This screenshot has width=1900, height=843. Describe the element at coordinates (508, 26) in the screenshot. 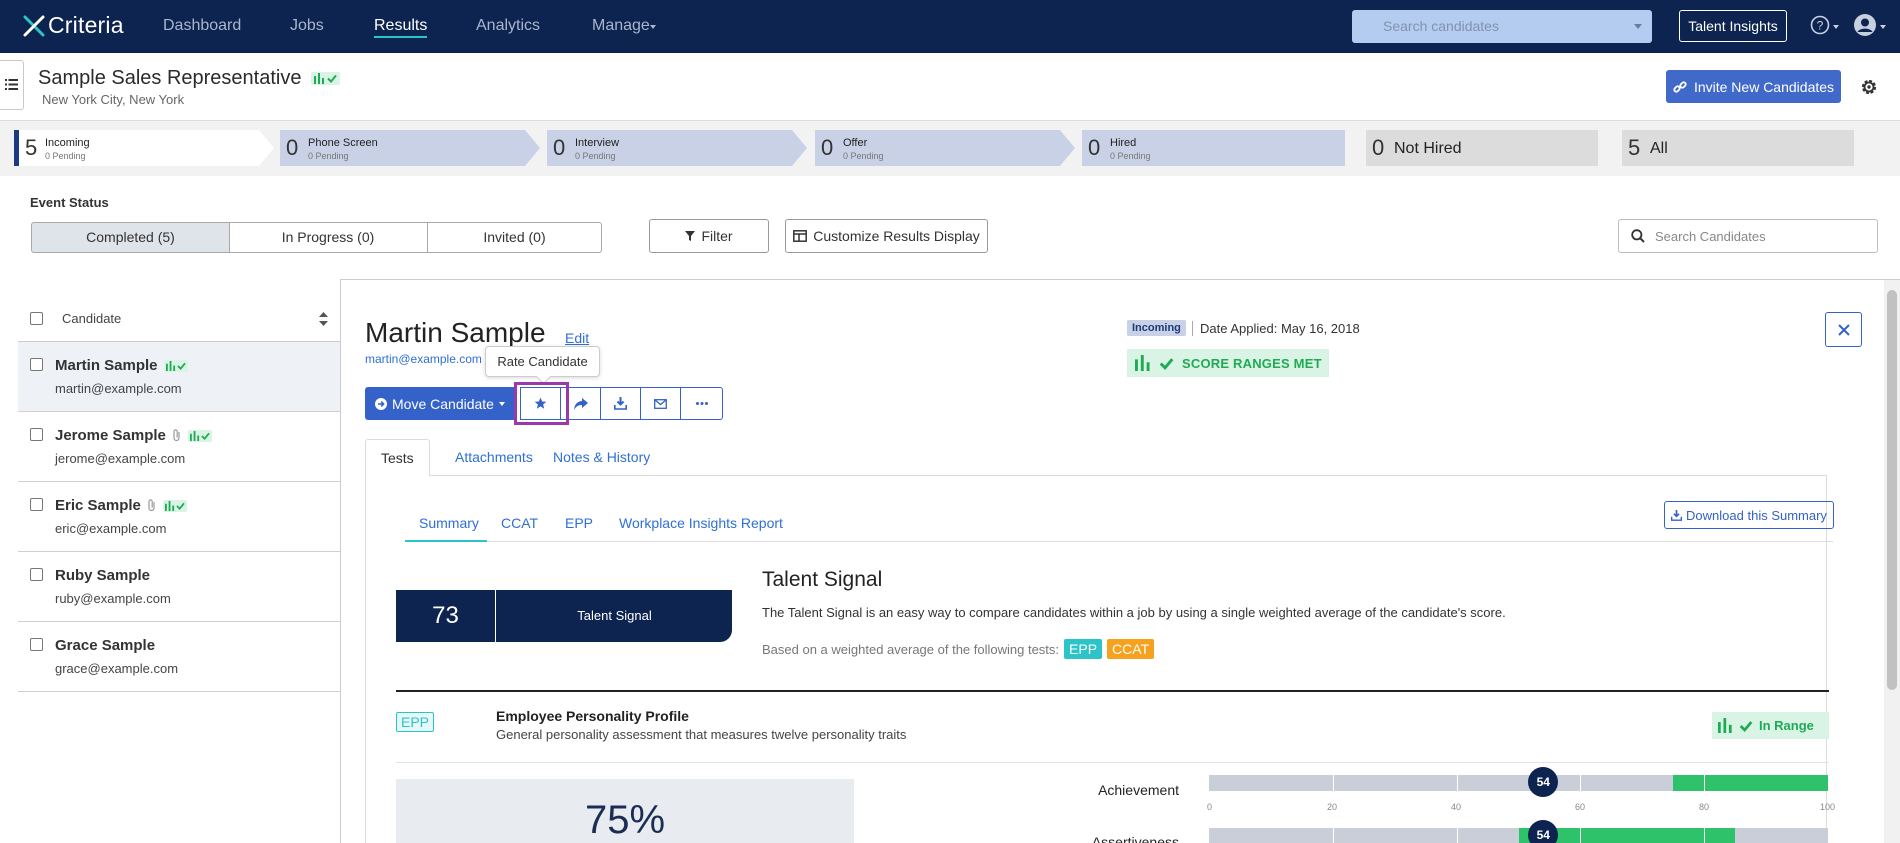

I see `nav-analytics: Analytics` at that location.